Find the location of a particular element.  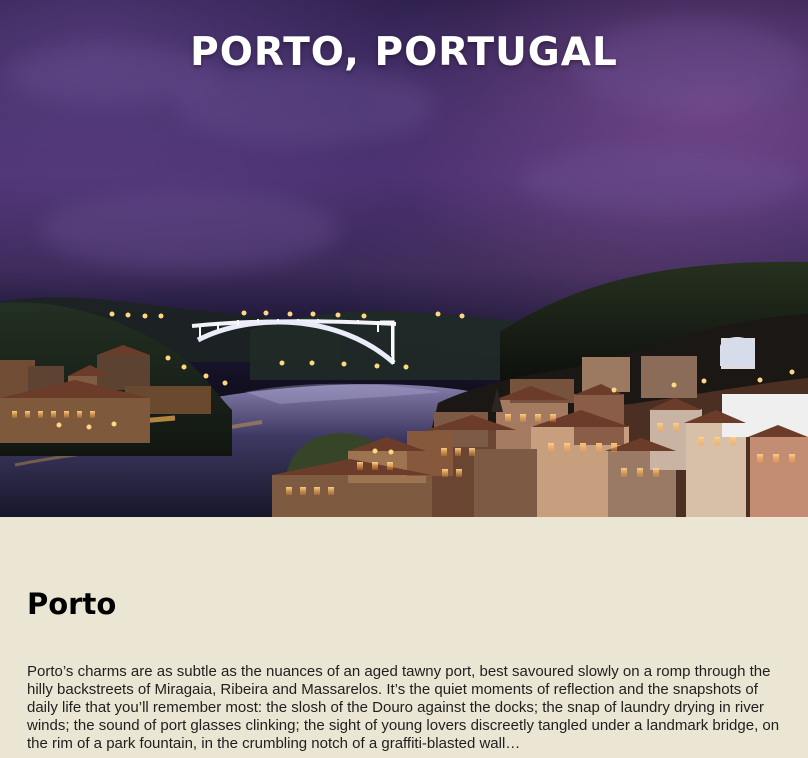

section-heading: Porto is located at coordinates (72, 604).